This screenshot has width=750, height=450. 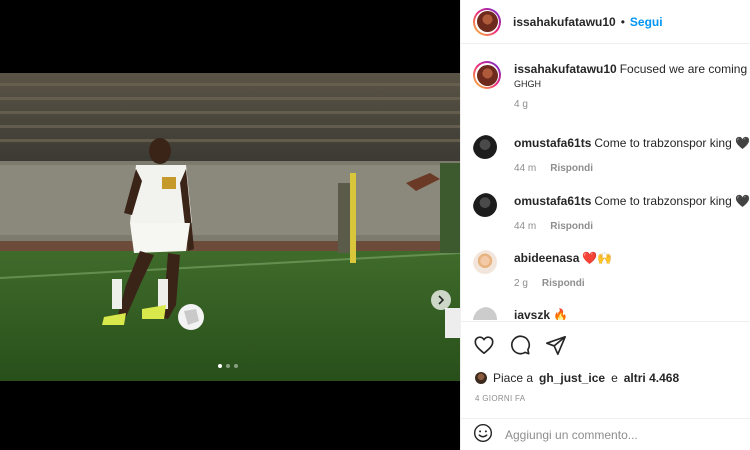 I want to click on post-date: 4 GIORNI FA, so click(x=500, y=398).